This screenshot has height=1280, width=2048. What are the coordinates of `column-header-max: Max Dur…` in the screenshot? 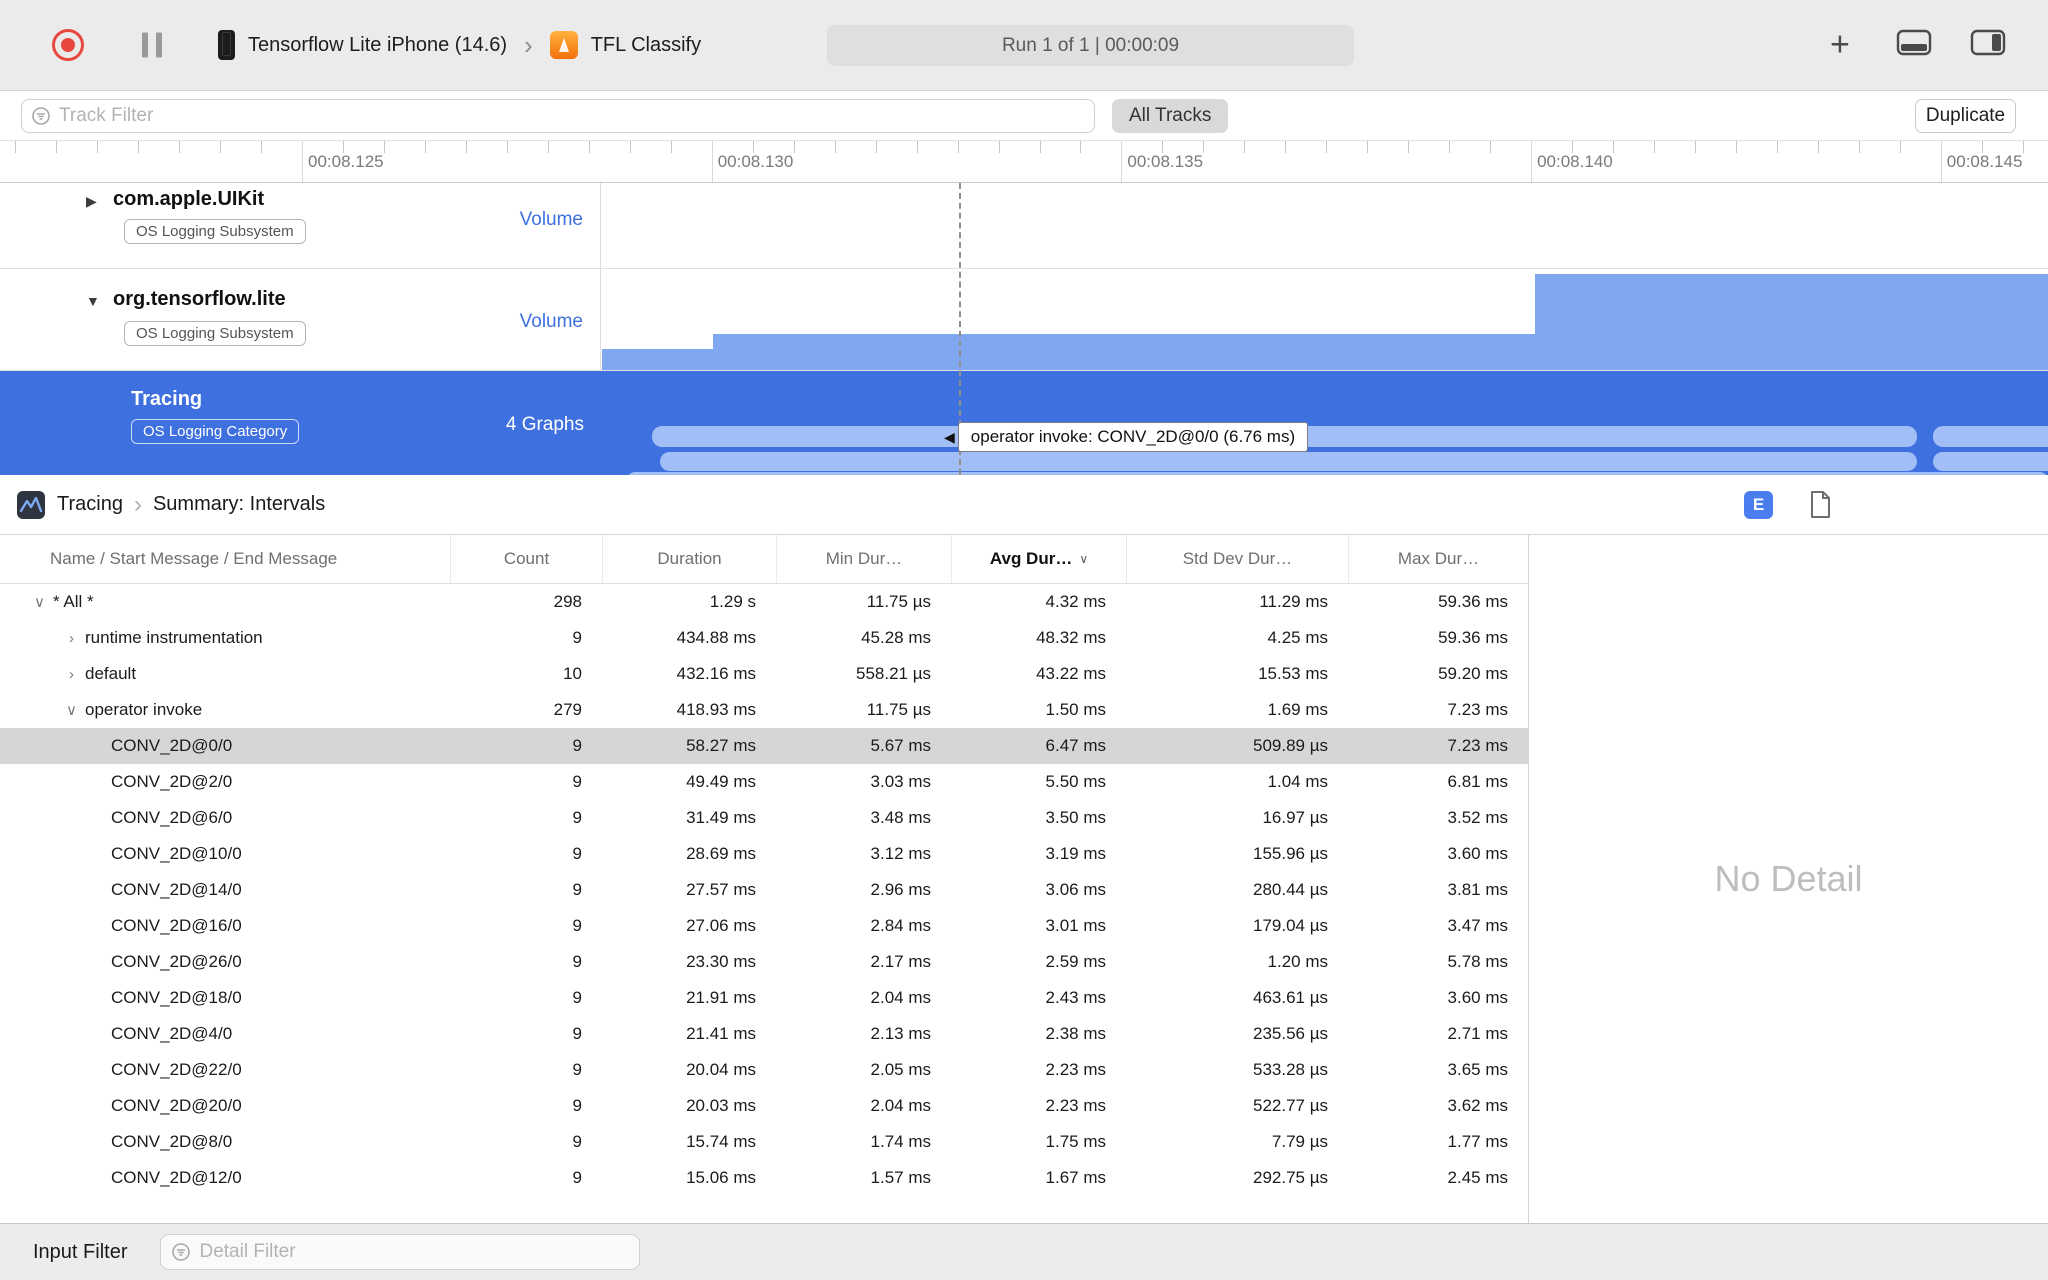 It's located at (1438, 559).